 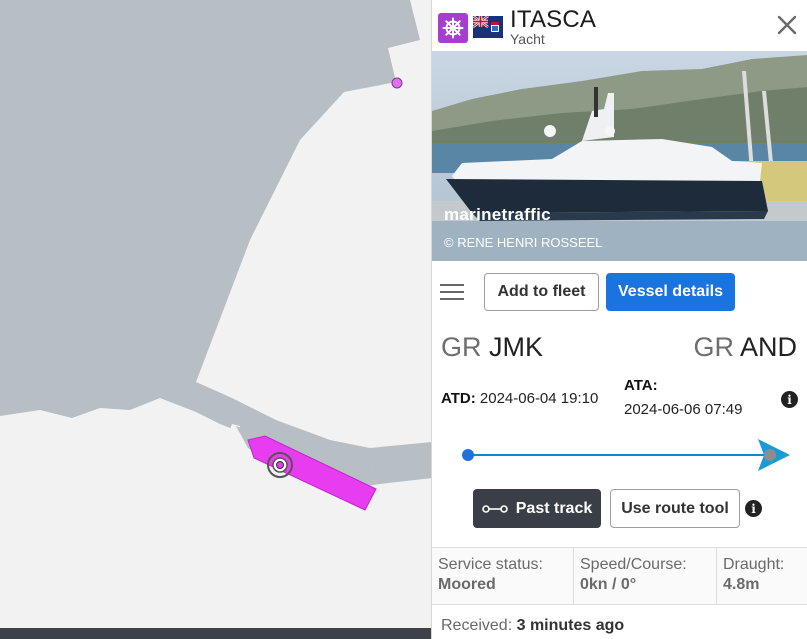 I want to click on past-track-label: Past track, so click(x=554, y=508).